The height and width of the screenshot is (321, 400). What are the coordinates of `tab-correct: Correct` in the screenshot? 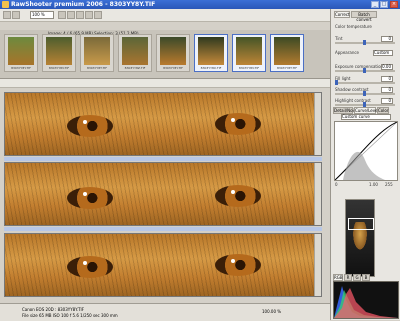 It's located at (342, 14).